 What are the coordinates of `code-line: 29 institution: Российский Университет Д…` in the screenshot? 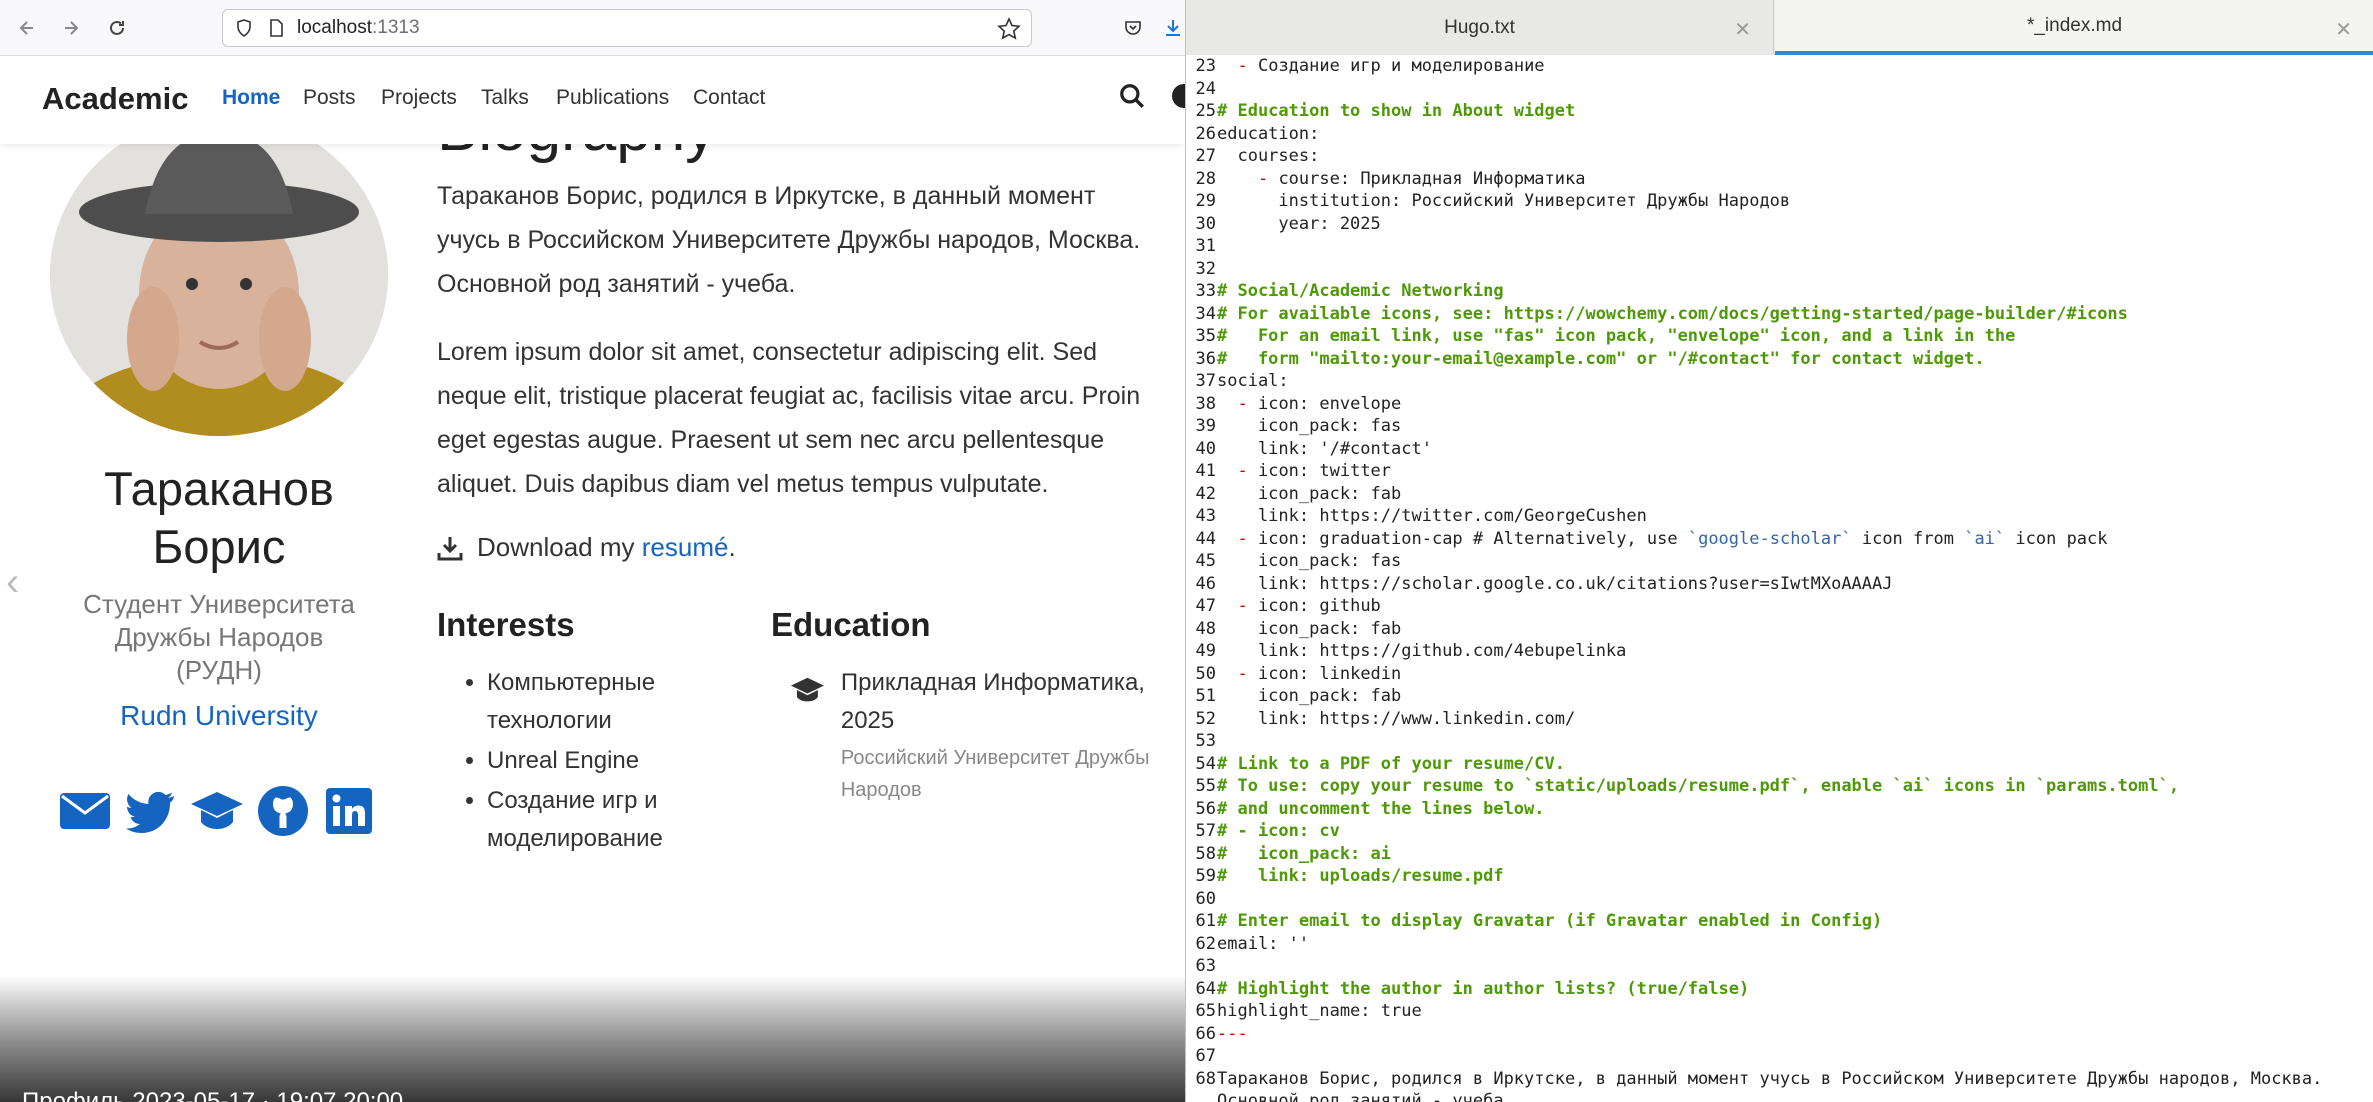 It's located at (1779, 201).